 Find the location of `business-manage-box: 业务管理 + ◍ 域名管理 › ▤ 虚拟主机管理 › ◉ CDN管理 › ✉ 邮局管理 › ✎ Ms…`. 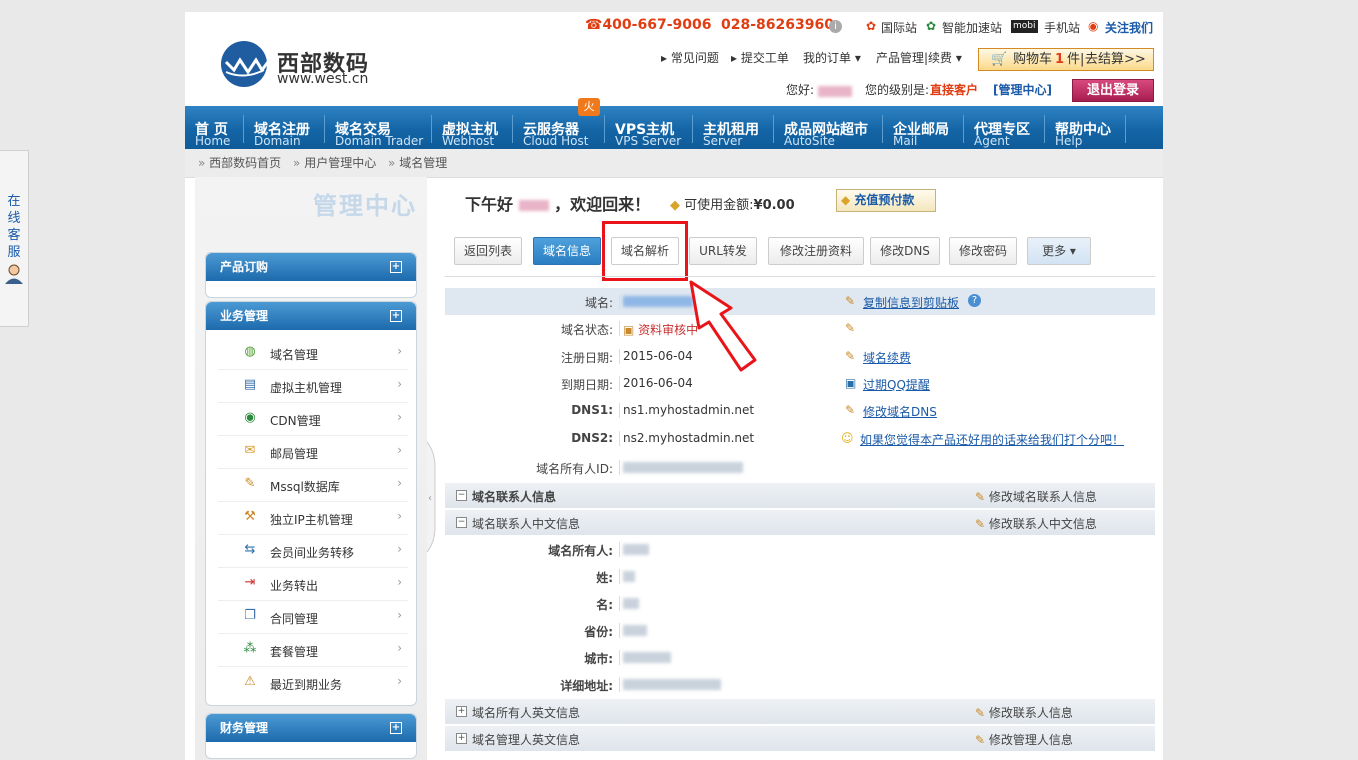

business-manage-box: 业务管理 + ◍ 域名管理 › ▤ 虚拟主机管理 › ◉ CDN管理 › ✉ 邮局管理 › ✎ Ms… is located at coordinates (311, 503).